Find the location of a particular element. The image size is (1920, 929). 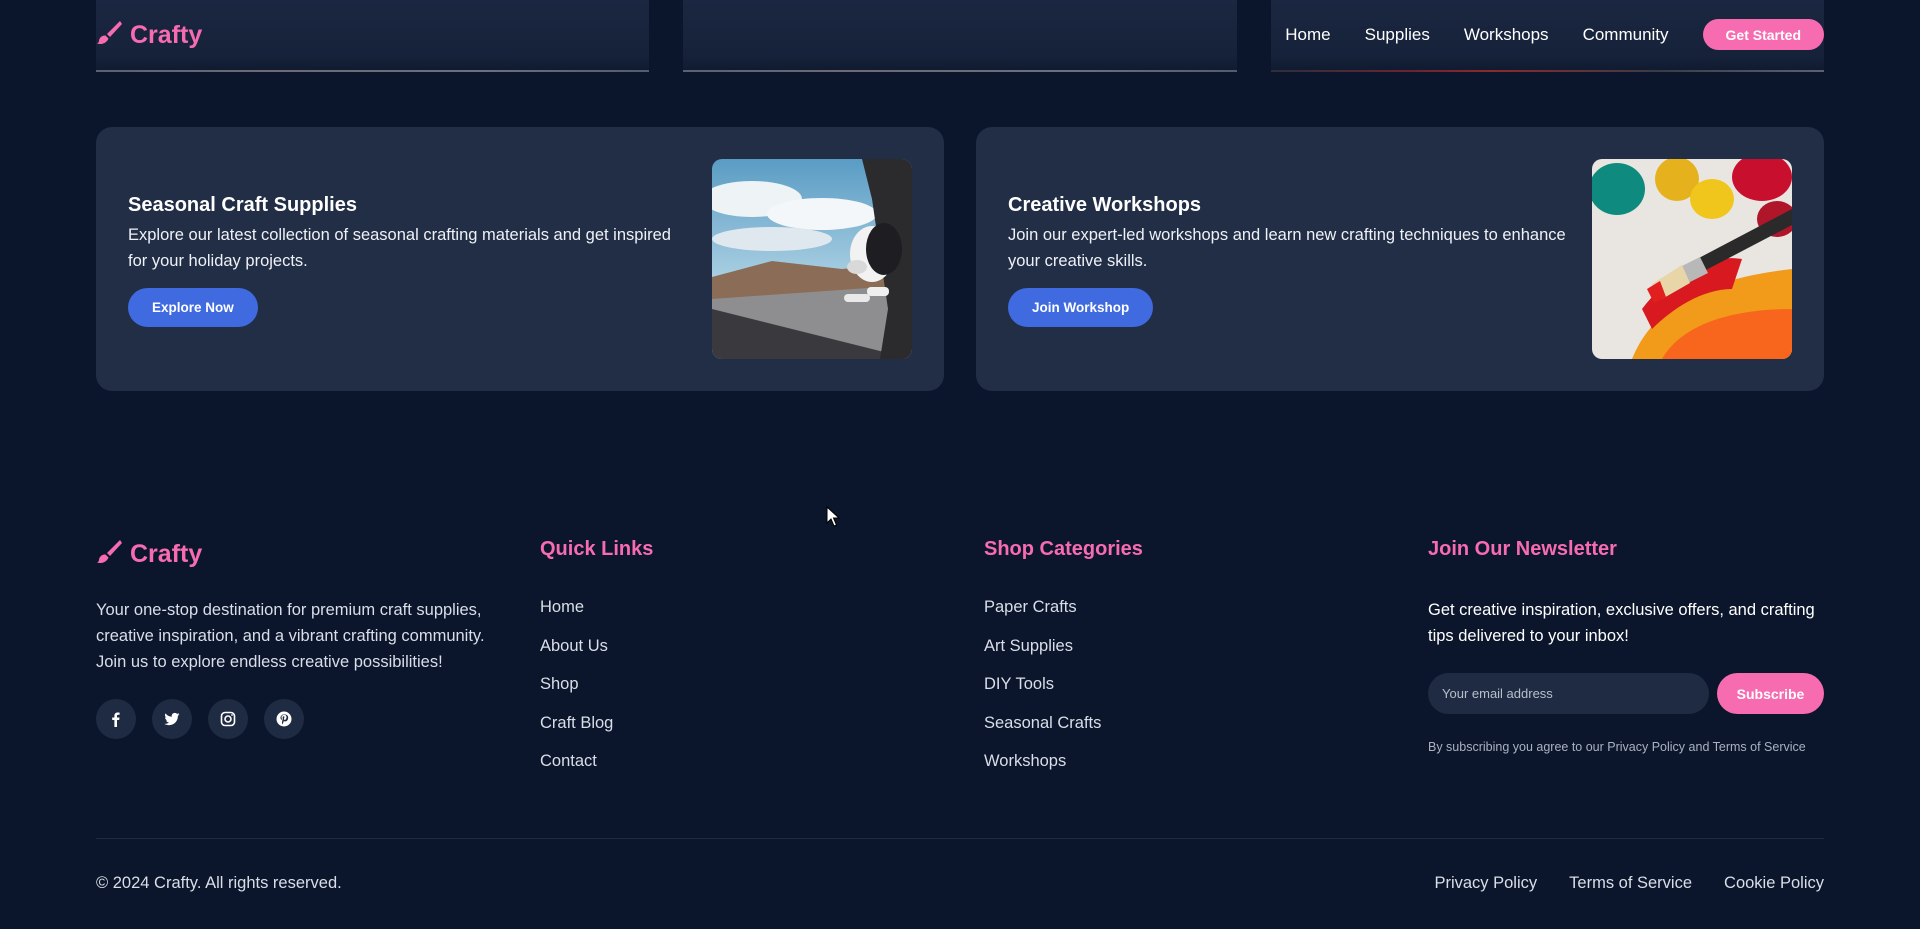

dog-in-car-window-photo is located at coordinates (812, 259).